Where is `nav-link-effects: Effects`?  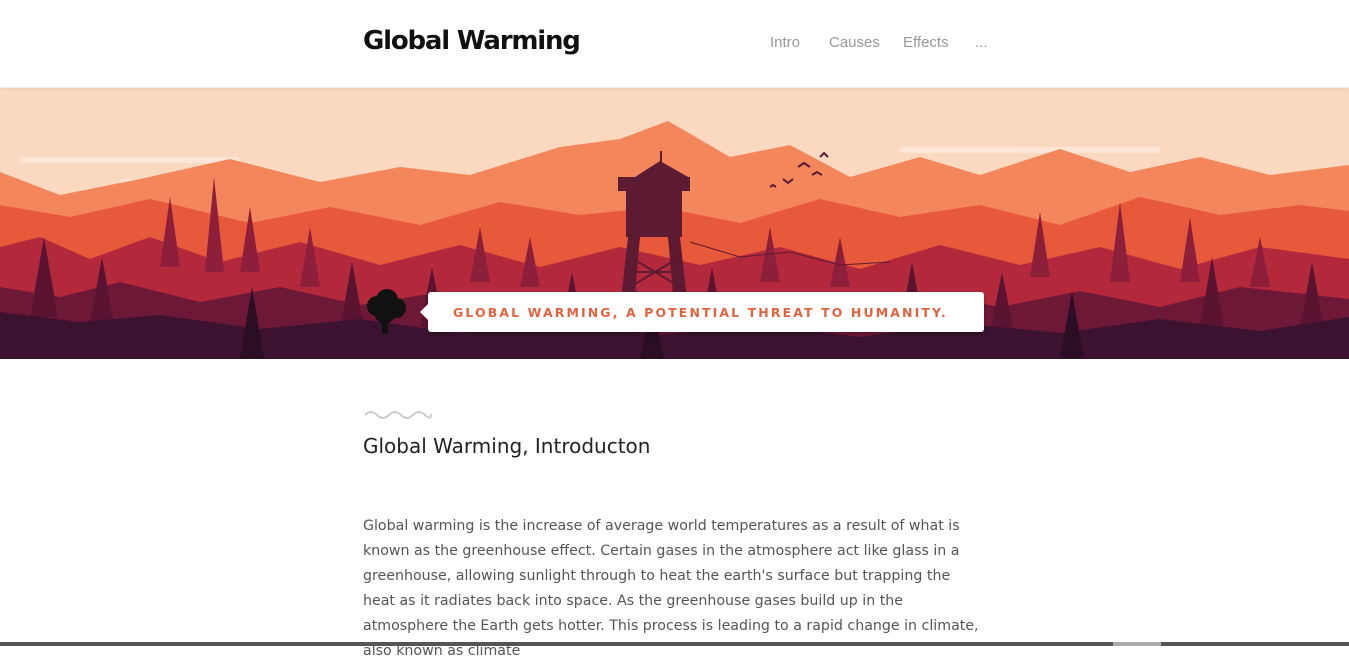
nav-link-effects: Effects is located at coordinates (926, 42).